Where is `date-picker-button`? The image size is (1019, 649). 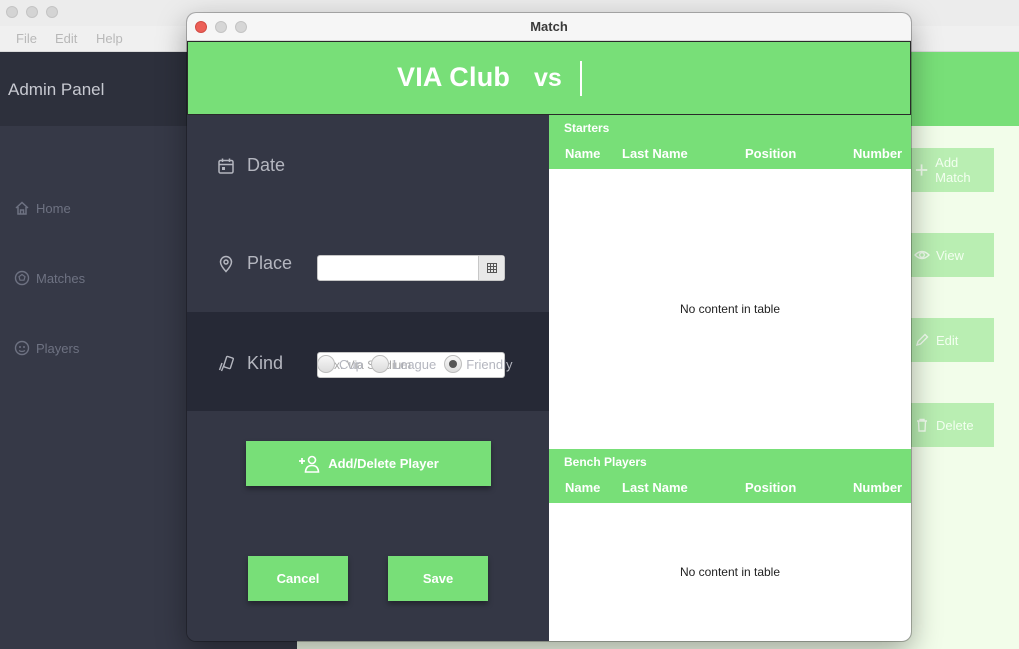 date-picker-button is located at coordinates (491, 268).